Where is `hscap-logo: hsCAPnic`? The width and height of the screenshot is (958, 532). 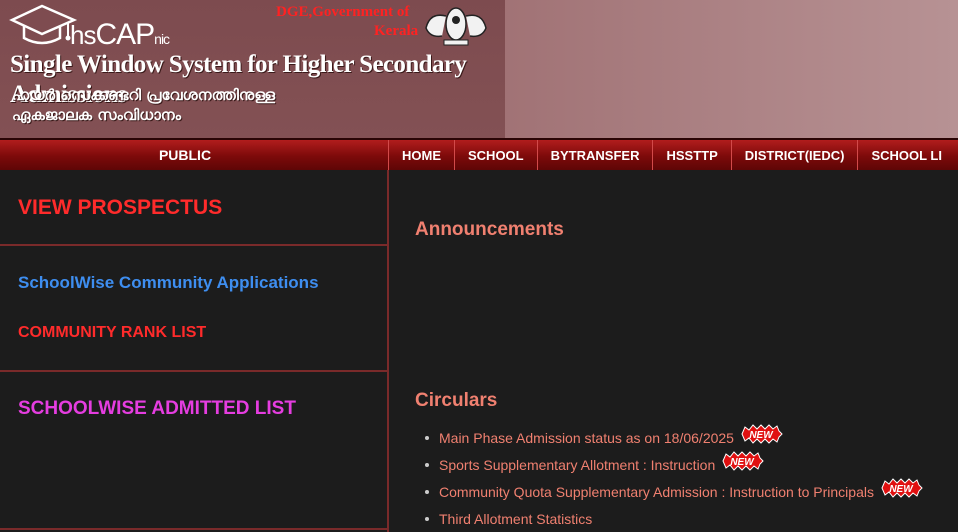 hscap-logo: hsCAPnic is located at coordinates (108, 26).